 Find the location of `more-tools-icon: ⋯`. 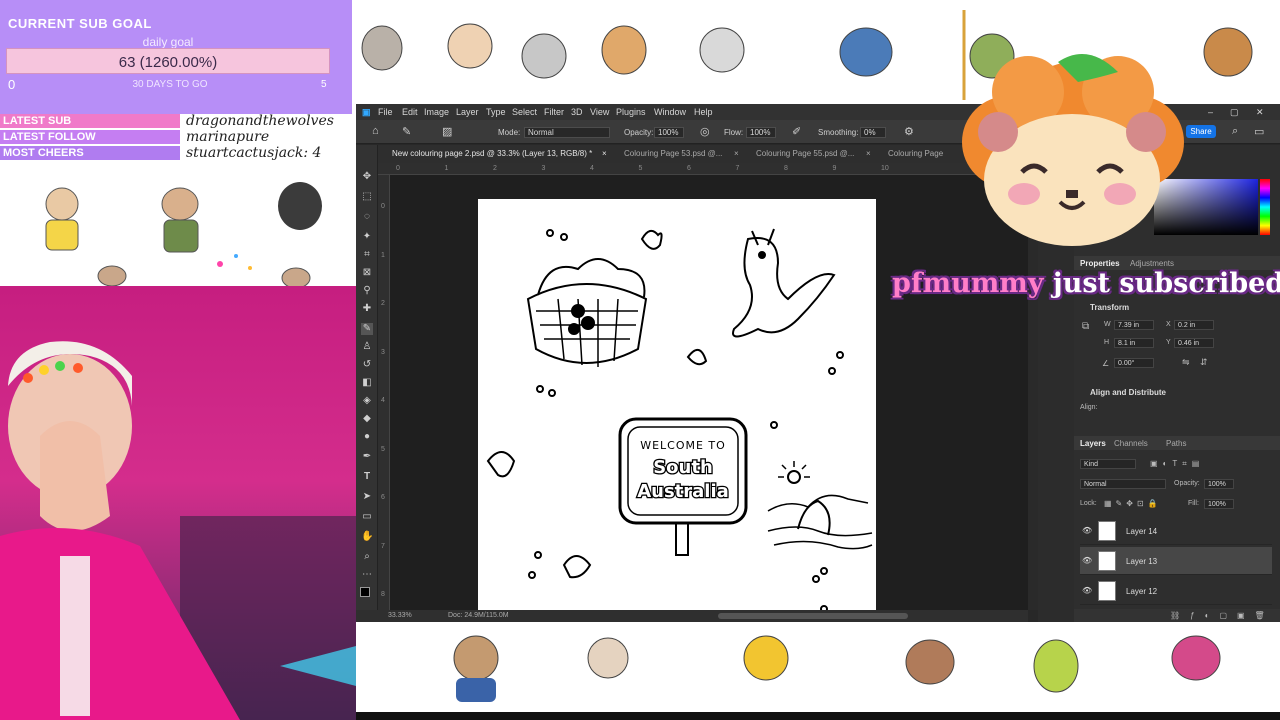

more-tools-icon: ⋯ is located at coordinates (367, 575).